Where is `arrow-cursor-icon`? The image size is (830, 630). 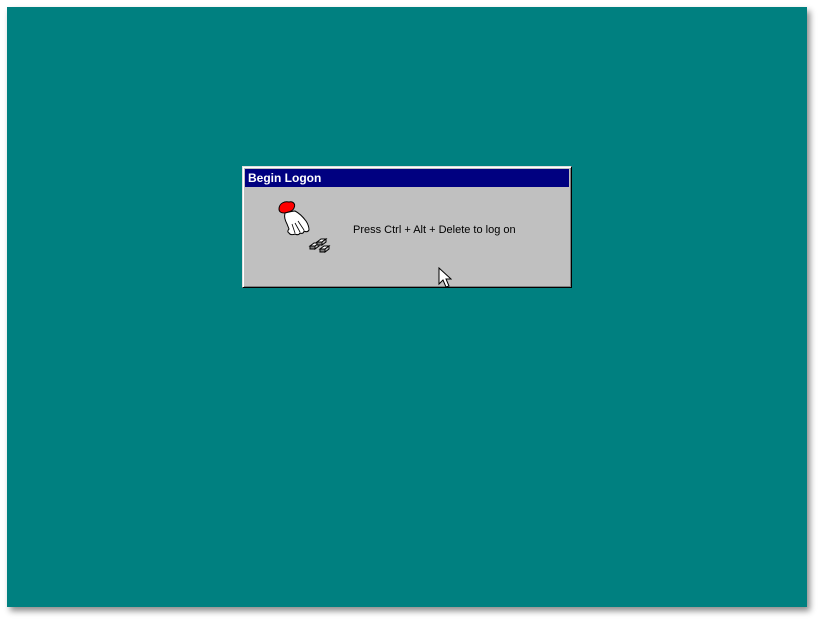
arrow-cursor-icon is located at coordinates (445, 277).